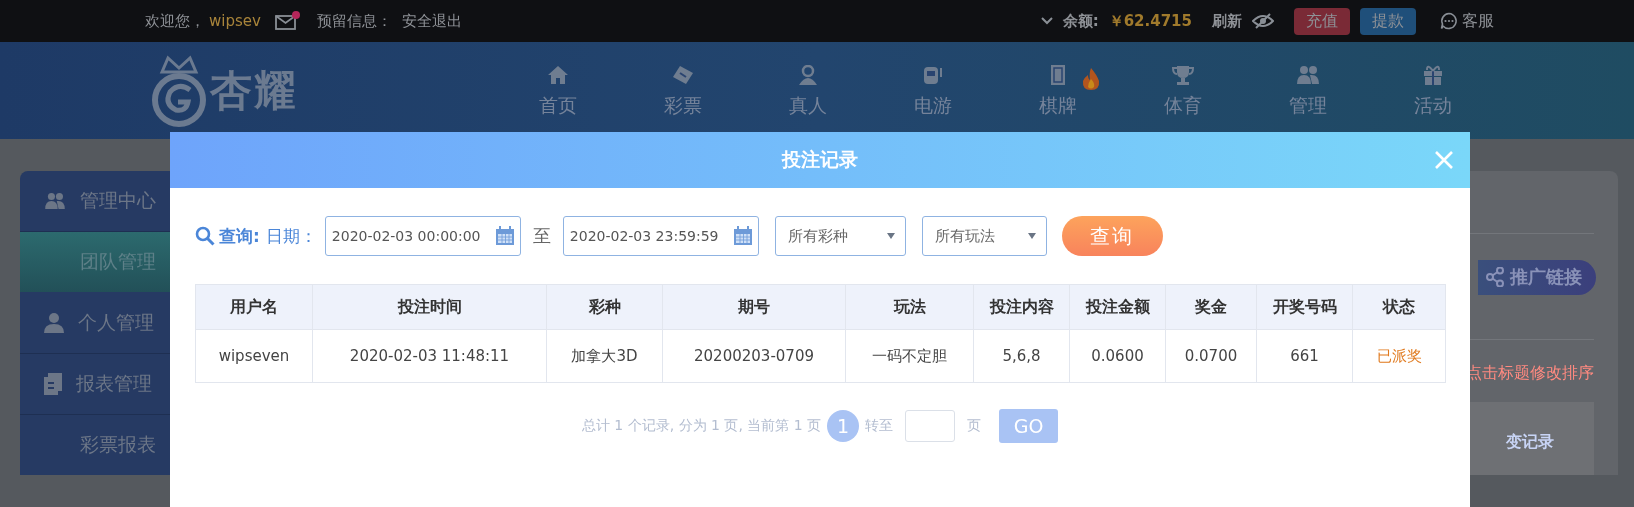 The height and width of the screenshot is (507, 1634). I want to click on pagination-summary: 总计 1 个记录, 分为 1 页, 当前第 1 页, so click(701, 426).